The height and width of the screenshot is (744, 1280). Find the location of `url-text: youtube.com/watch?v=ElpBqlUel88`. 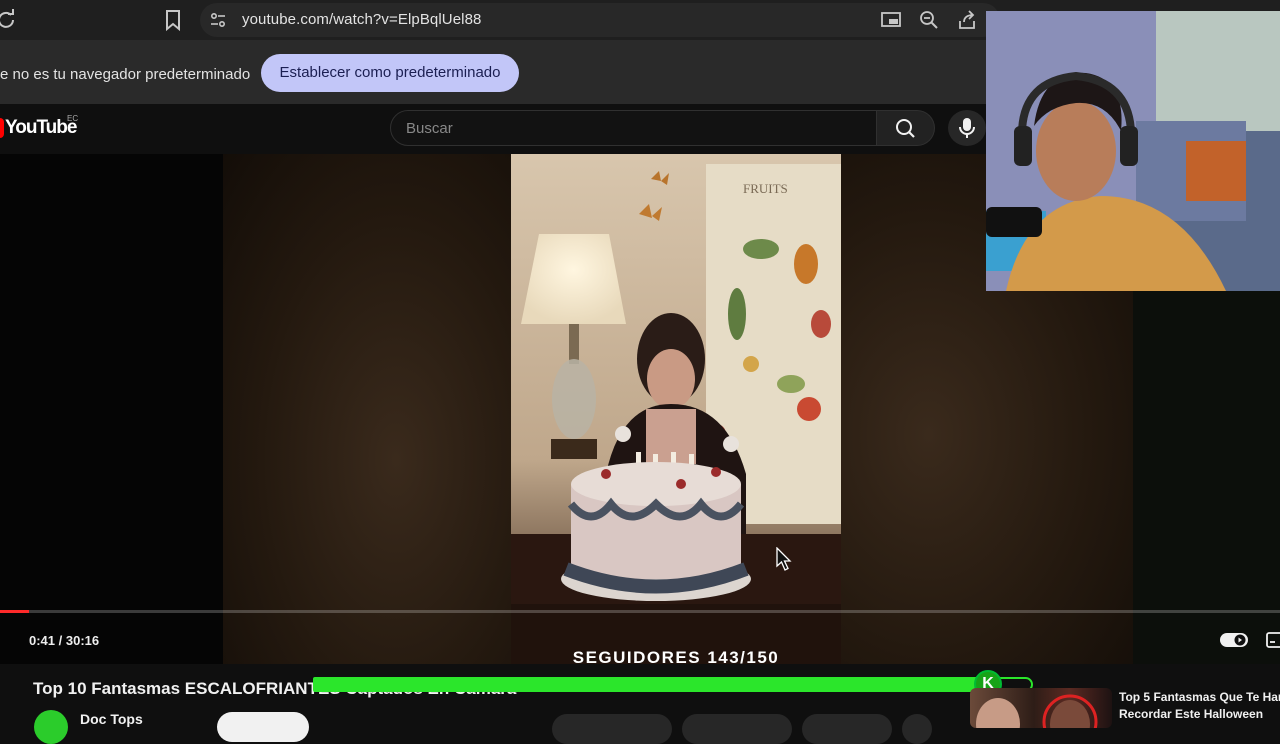

url-text: youtube.com/watch?v=ElpBqlUel88 is located at coordinates (362, 19).